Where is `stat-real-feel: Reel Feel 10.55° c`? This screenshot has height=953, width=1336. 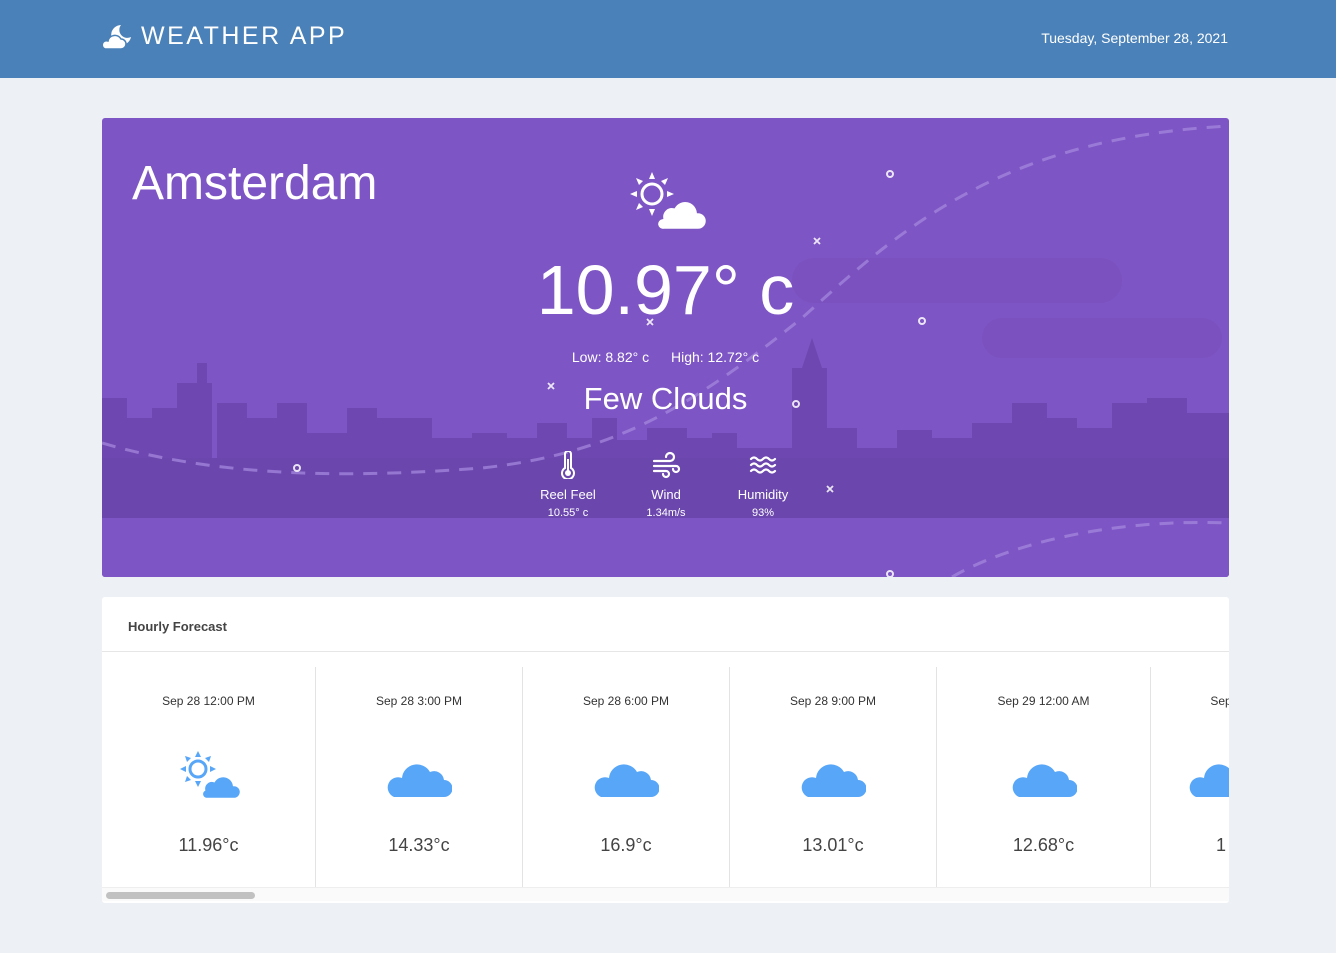
stat-real-feel: Reel Feel 10.55° c is located at coordinates (568, 485).